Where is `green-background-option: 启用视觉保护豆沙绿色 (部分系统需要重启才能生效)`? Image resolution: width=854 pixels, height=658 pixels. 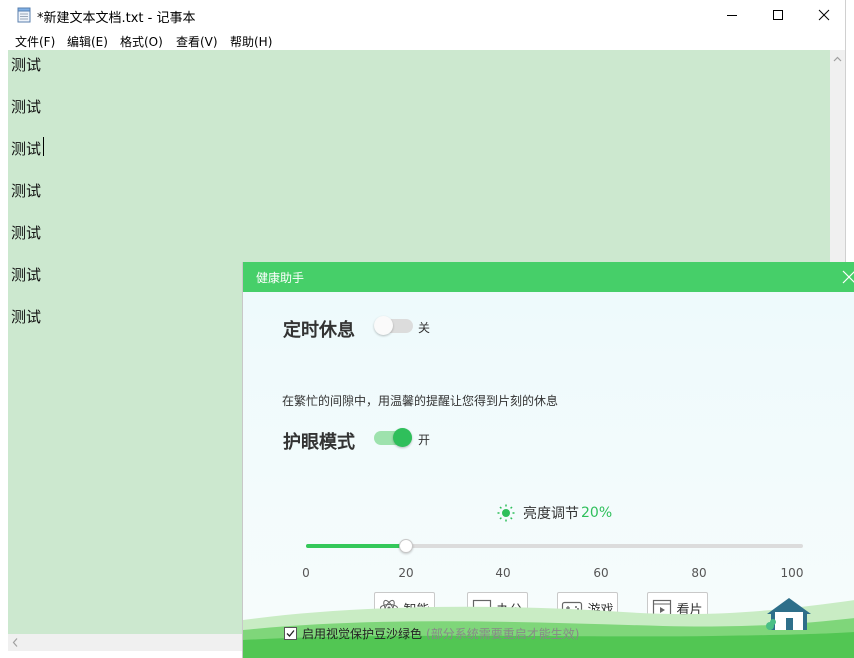
green-background-option: 启用视觉保护豆沙绿色 (部分系统需要重启才能生效) is located at coordinates (431, 633).